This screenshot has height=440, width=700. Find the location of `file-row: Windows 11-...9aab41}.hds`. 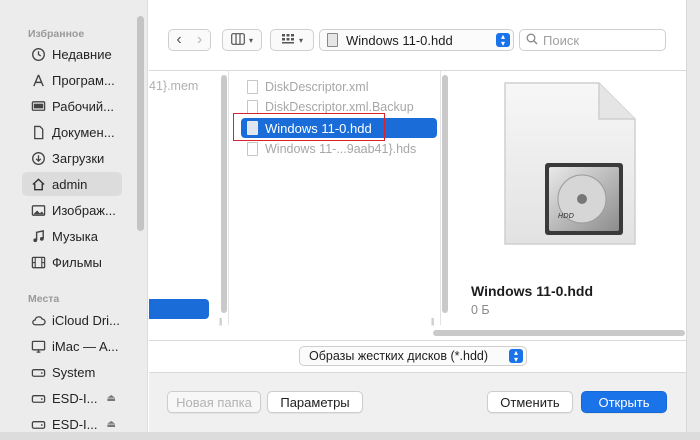

file-row: Windows 11-...9aab41}.hds is located at coordinates (339, 149).